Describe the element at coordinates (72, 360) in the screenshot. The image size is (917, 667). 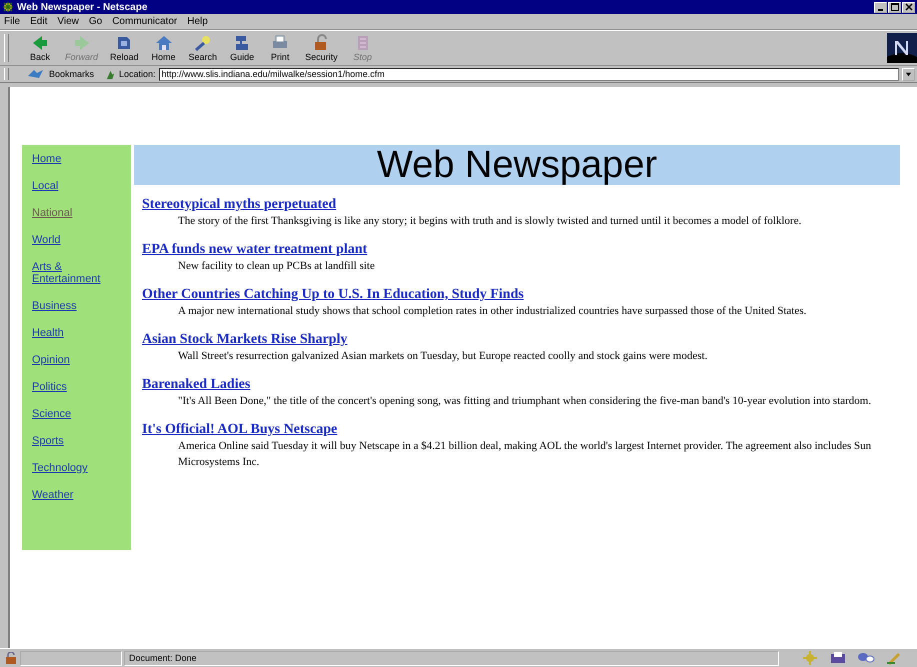
I see `nav-link: Opinion` at that location.